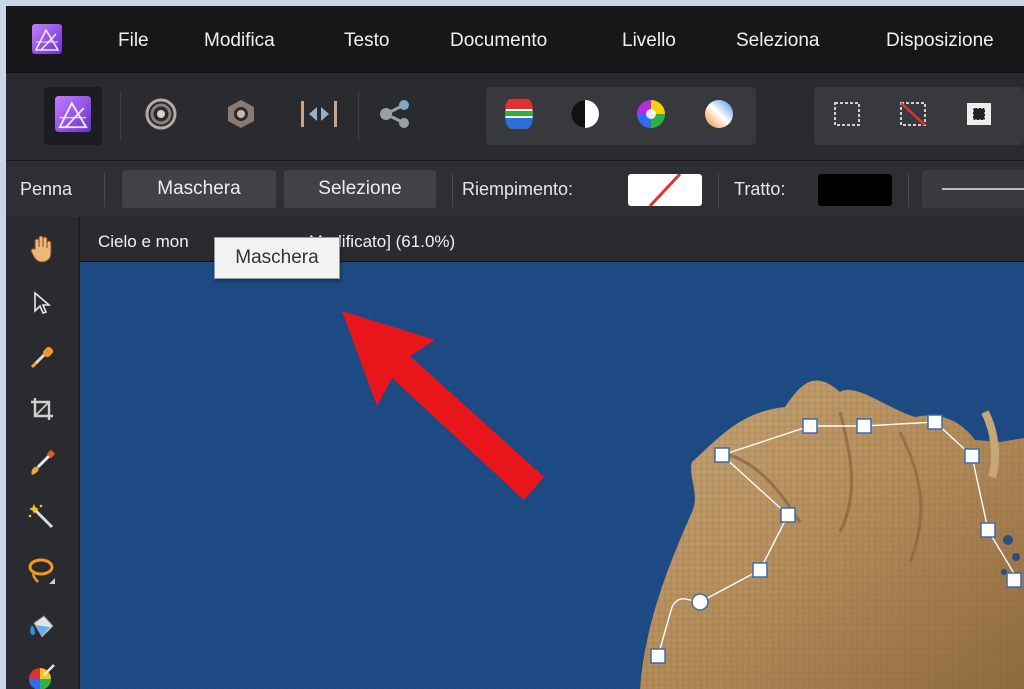  I want to click on export-persona-icon, so click(395, 116).